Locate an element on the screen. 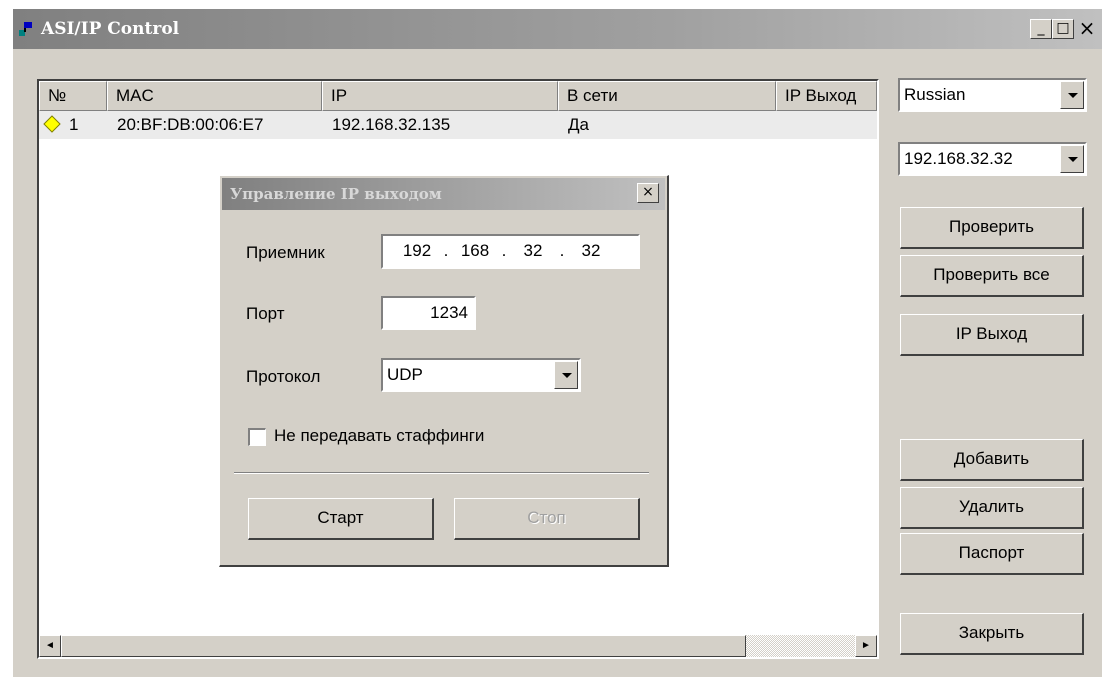 Image resolution: width=1102 pixels, height=677 pixels. dialog-title-bar: Управление IP выходом × is located at coordinates (443, 194).